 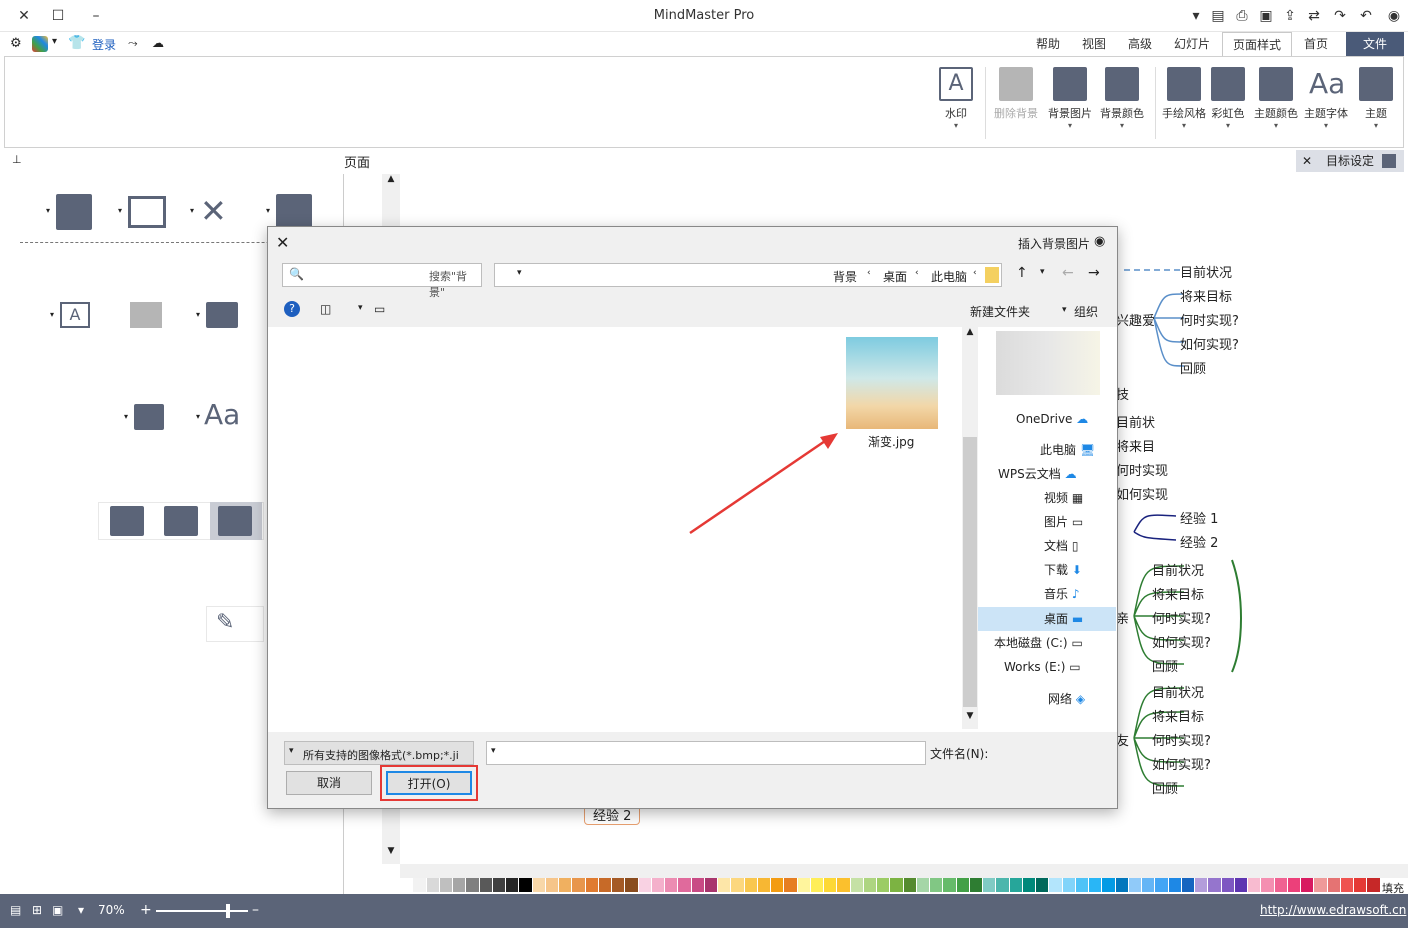 What do you see at coordinates (24, 16) in the screenshot?
I see `close-icon: ✕` at bounding box center [24, 16].